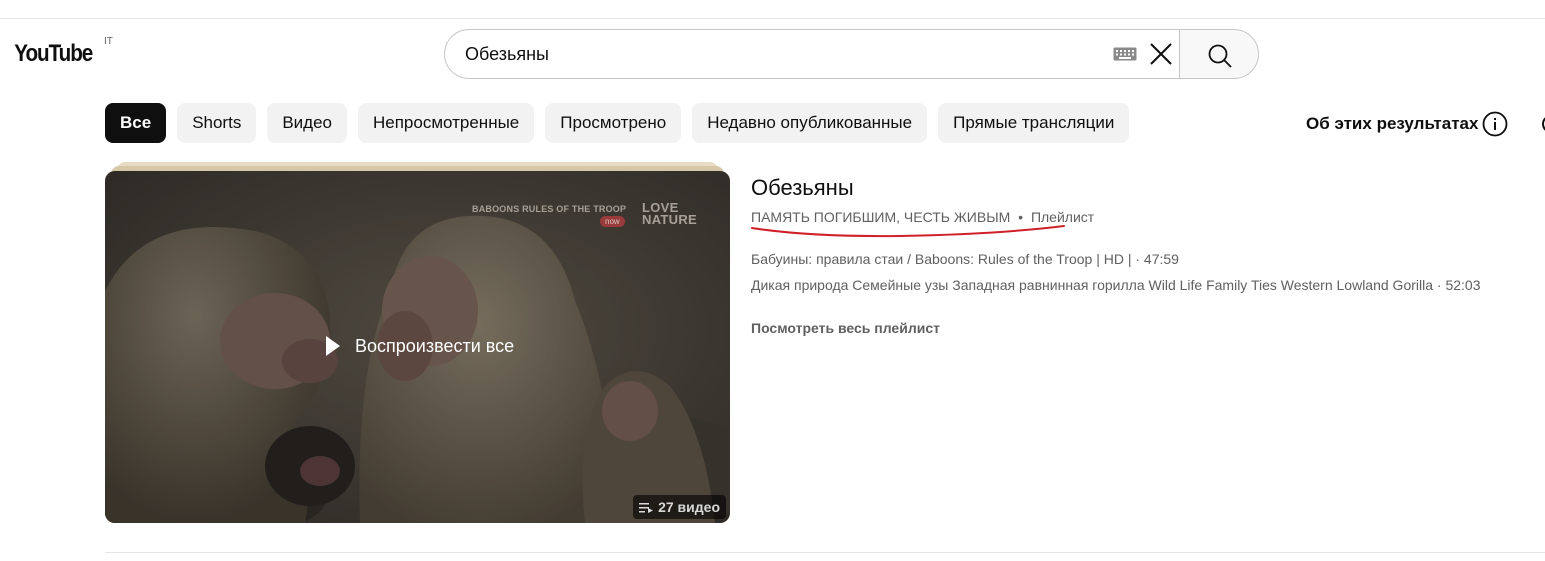 This screenshot has height=561, width=1545. Describe the element at coordinates (810, 123) in the screenshot. I see `chip-recently-uploaded: Недавно опубликованные` at that location.